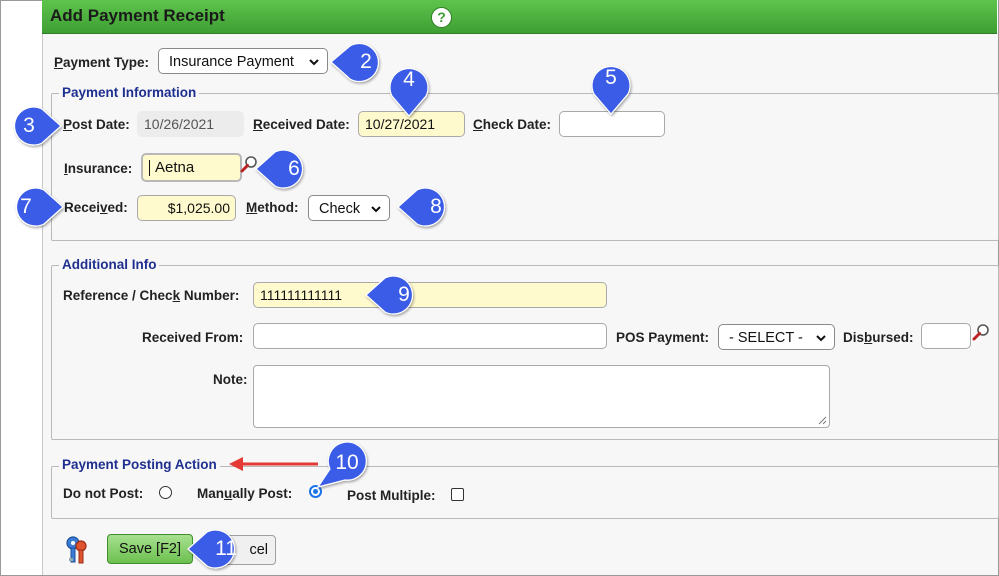  Describe the element at coordinates (231, 62) in the screenshot. I see `payment-type-value: Insurance Payment` at that location.